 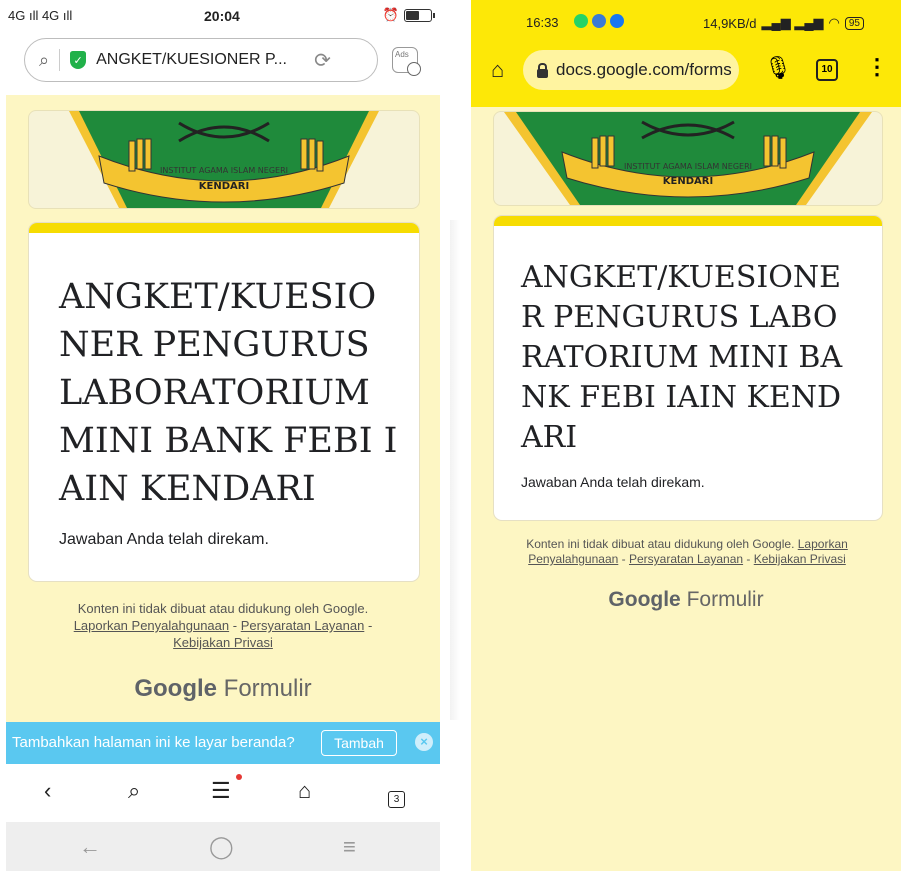 I want to click on system-nav-bar: ← ◯ ≡, so click(x=223, y=846).